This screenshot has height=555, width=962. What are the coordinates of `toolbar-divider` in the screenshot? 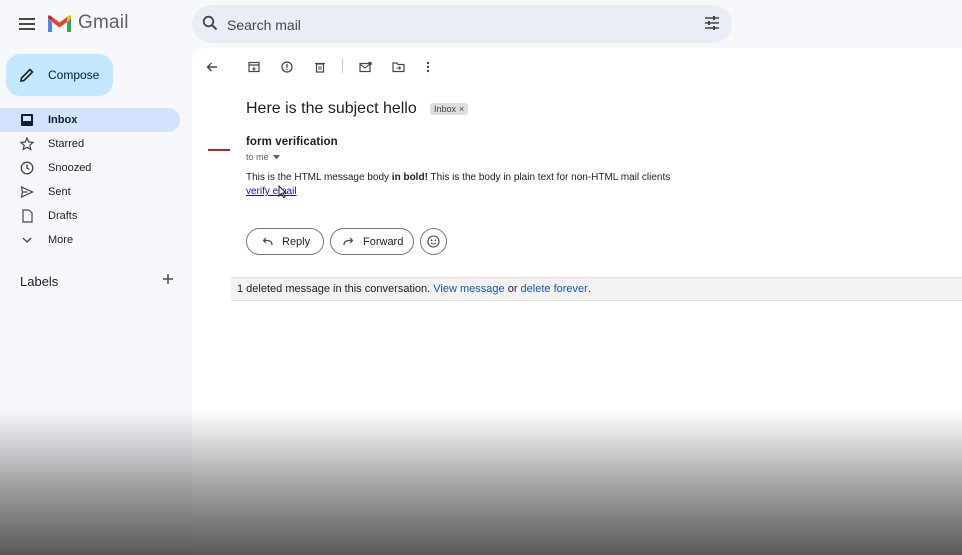 It's located at (342, 66).